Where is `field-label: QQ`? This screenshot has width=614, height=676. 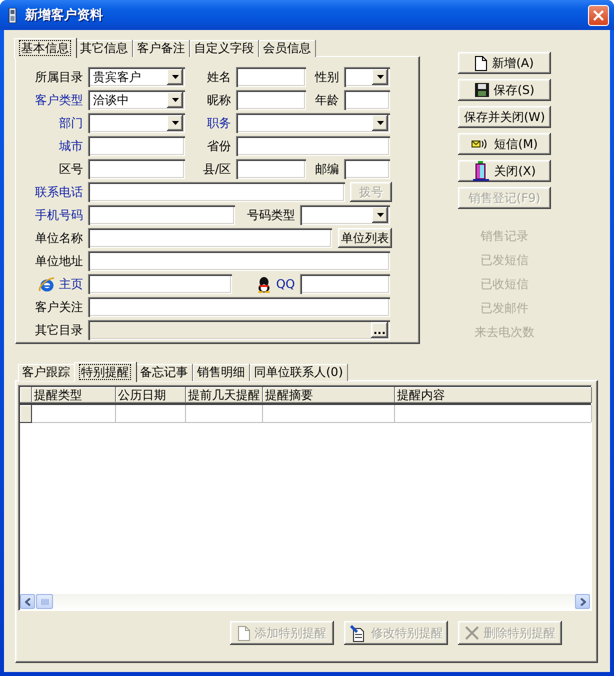
field-label: QQ is located at coordinates (285, 284).